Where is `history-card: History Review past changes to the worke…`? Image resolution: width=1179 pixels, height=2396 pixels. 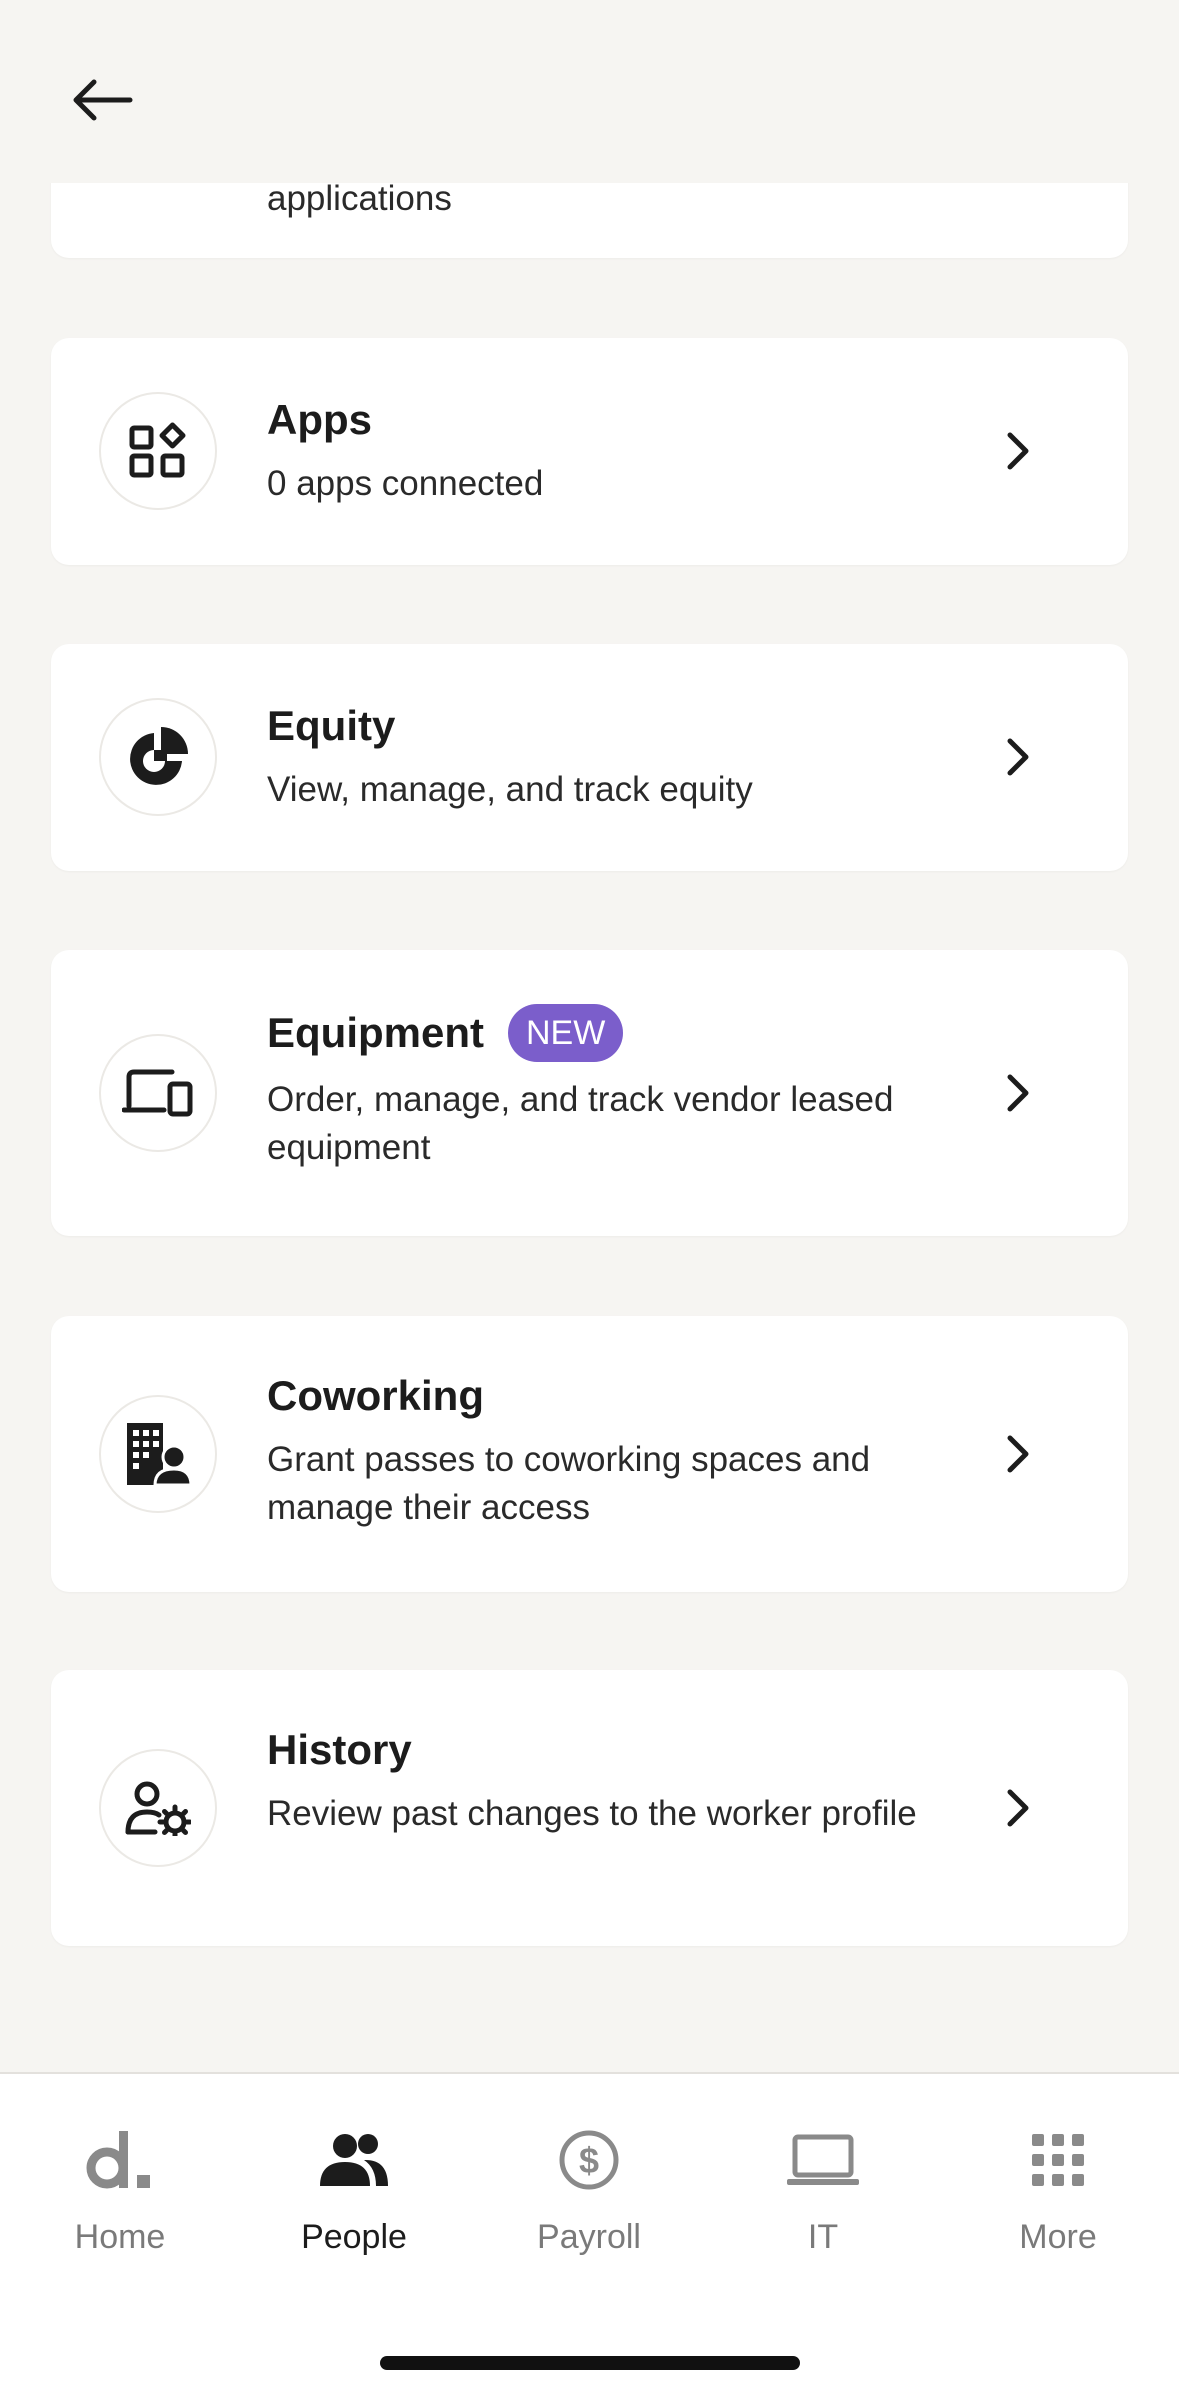 history-card: History Review past changes to the worke… is located at coordinates (589, 1808).